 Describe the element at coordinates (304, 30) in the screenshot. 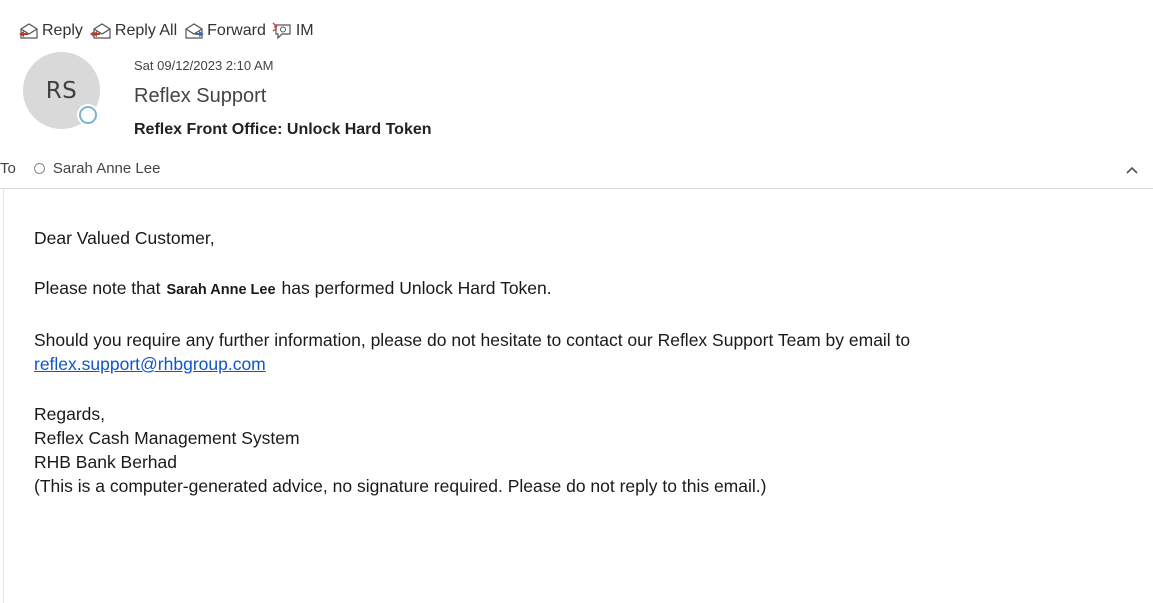

I see `im-label: IM` at that location.